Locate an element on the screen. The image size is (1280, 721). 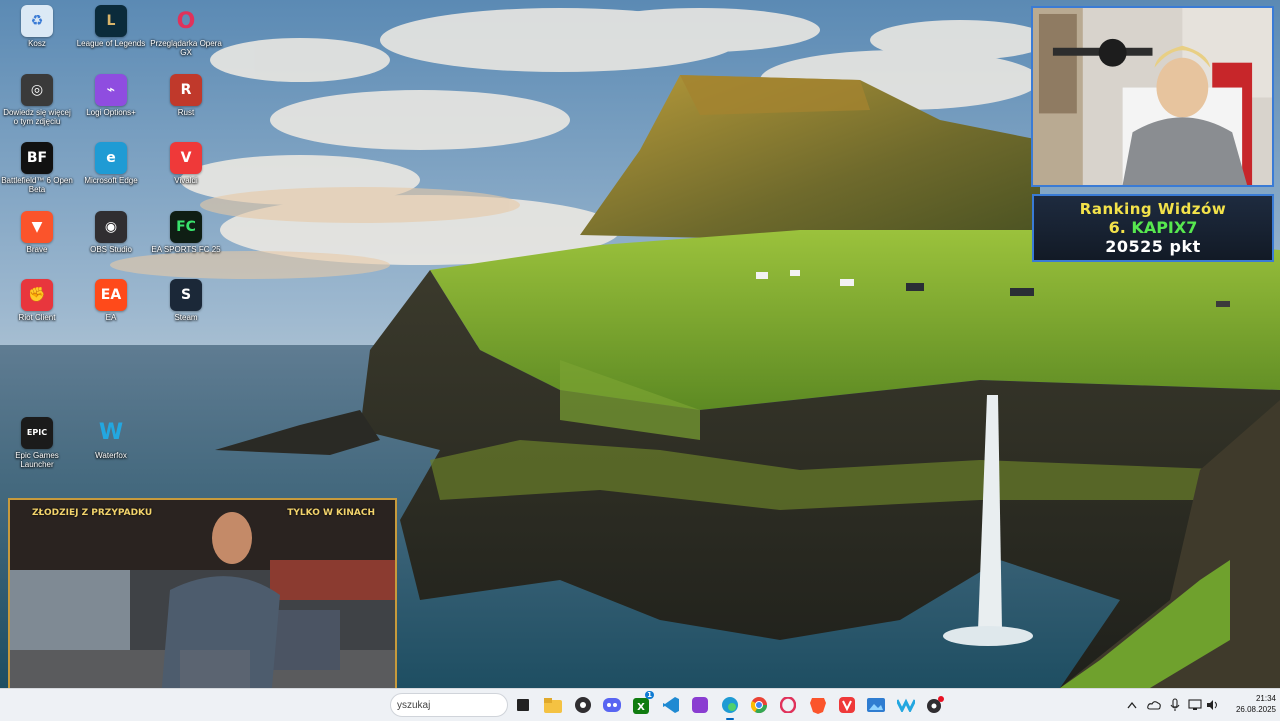
desktop-icon-opera-gx: O Przeglądarka Opera GX is located at coordinates (186, 30).